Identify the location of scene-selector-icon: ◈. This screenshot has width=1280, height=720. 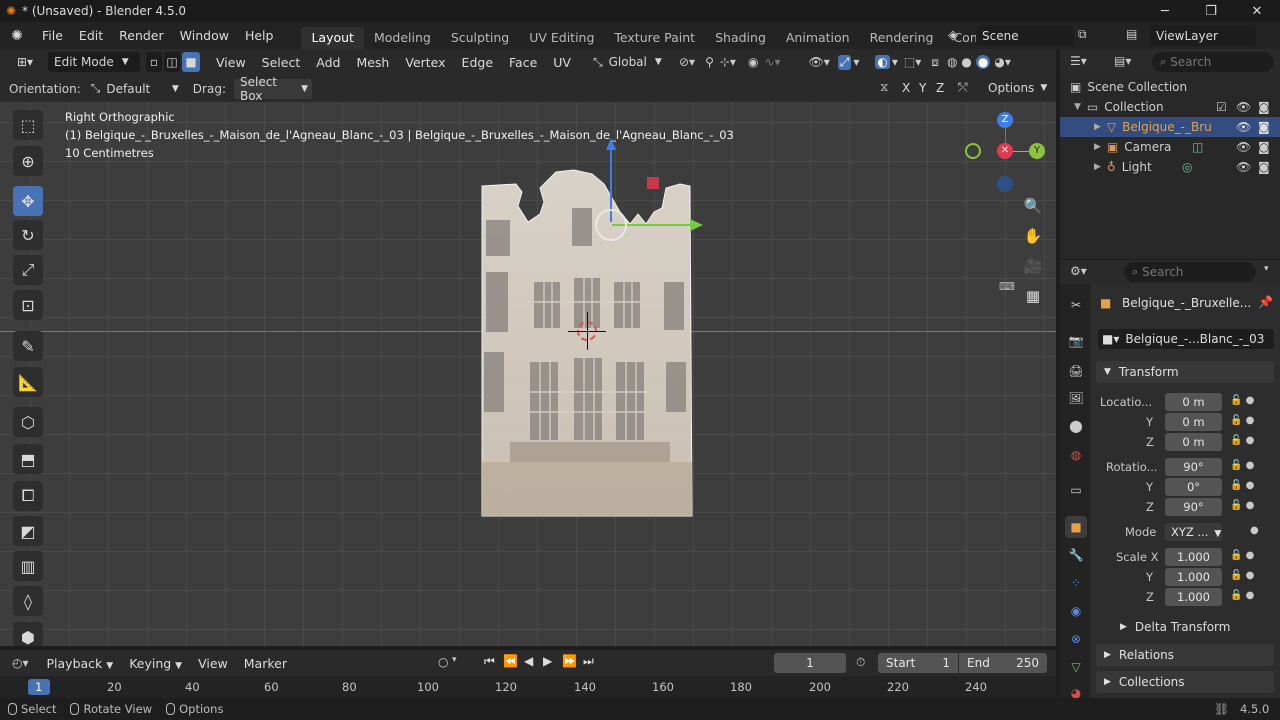
(953, 35).